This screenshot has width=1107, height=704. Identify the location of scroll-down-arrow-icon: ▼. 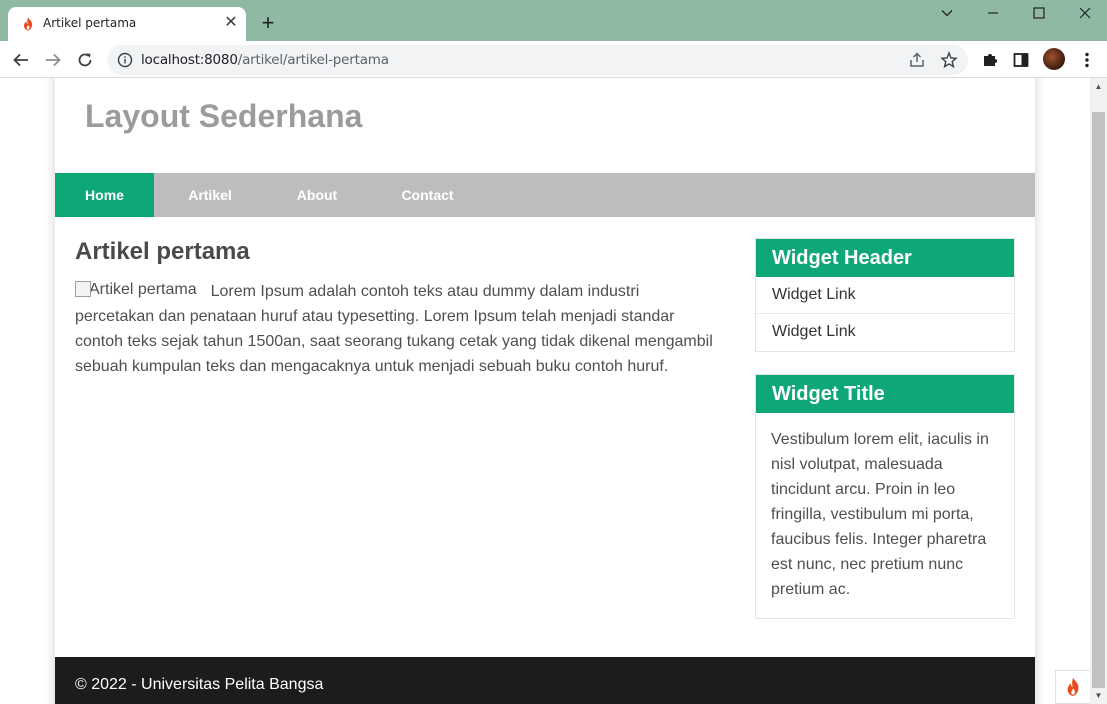
(1098, 695).